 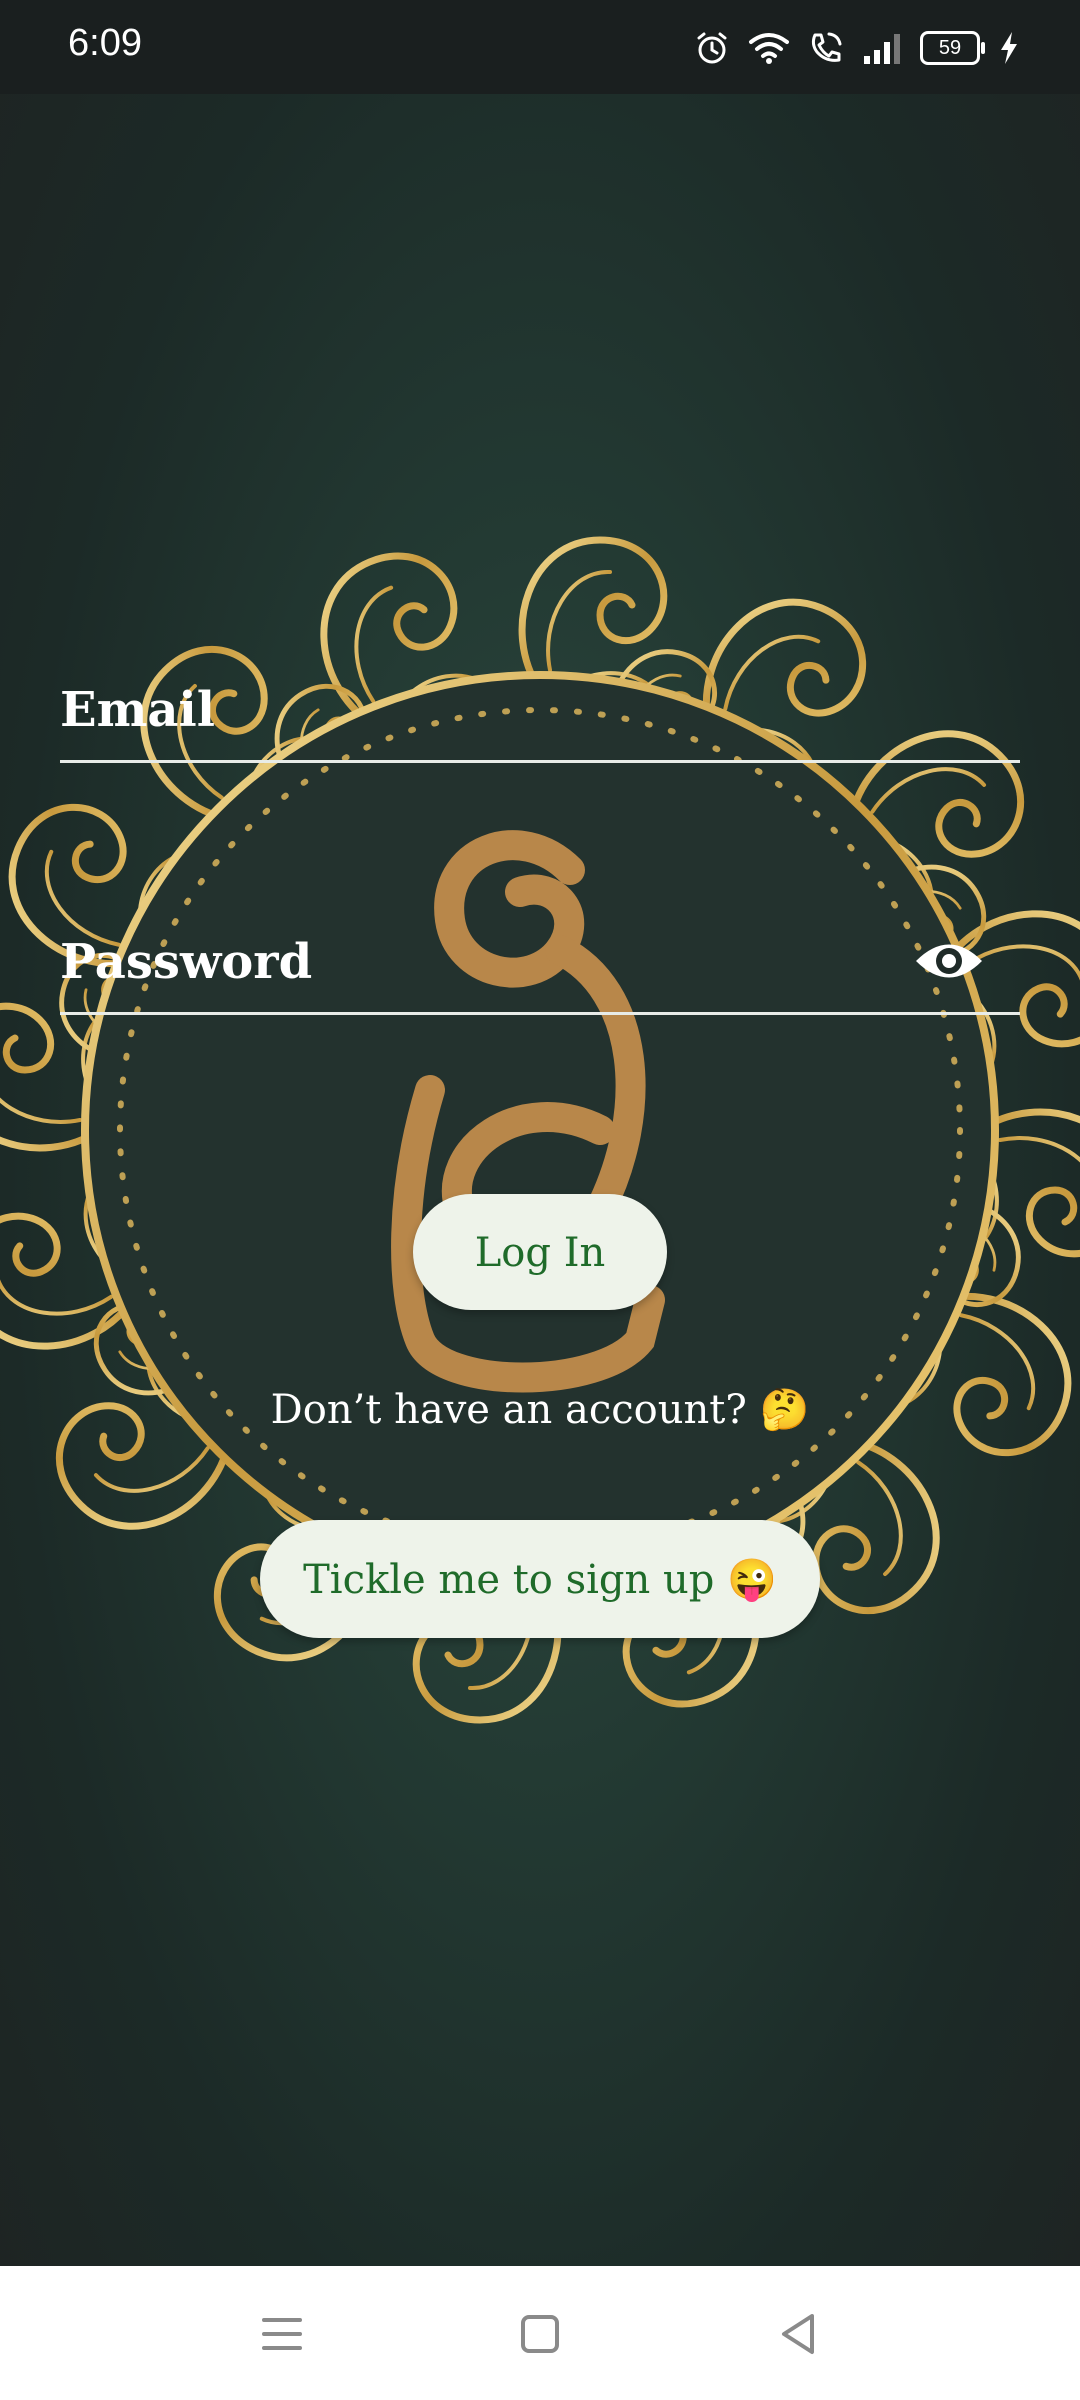 What do you see at coordinates (540, 47) in the screenshot?
I see `status-bar: 6:09 59` at bounding box center [540, 47].